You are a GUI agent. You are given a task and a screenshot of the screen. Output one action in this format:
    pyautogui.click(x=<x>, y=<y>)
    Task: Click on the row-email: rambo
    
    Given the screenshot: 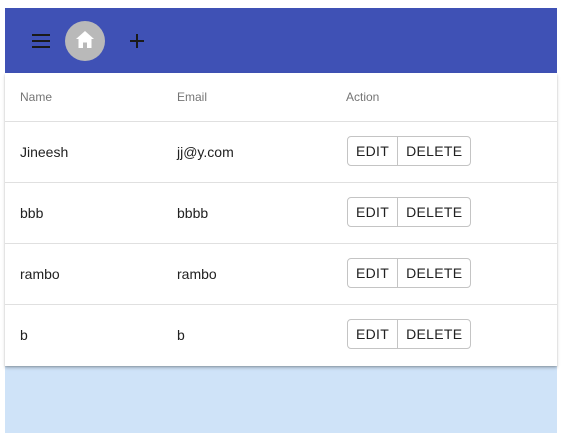 What is the action you would take?
    pyautogui.click(x=197, y=274)
    